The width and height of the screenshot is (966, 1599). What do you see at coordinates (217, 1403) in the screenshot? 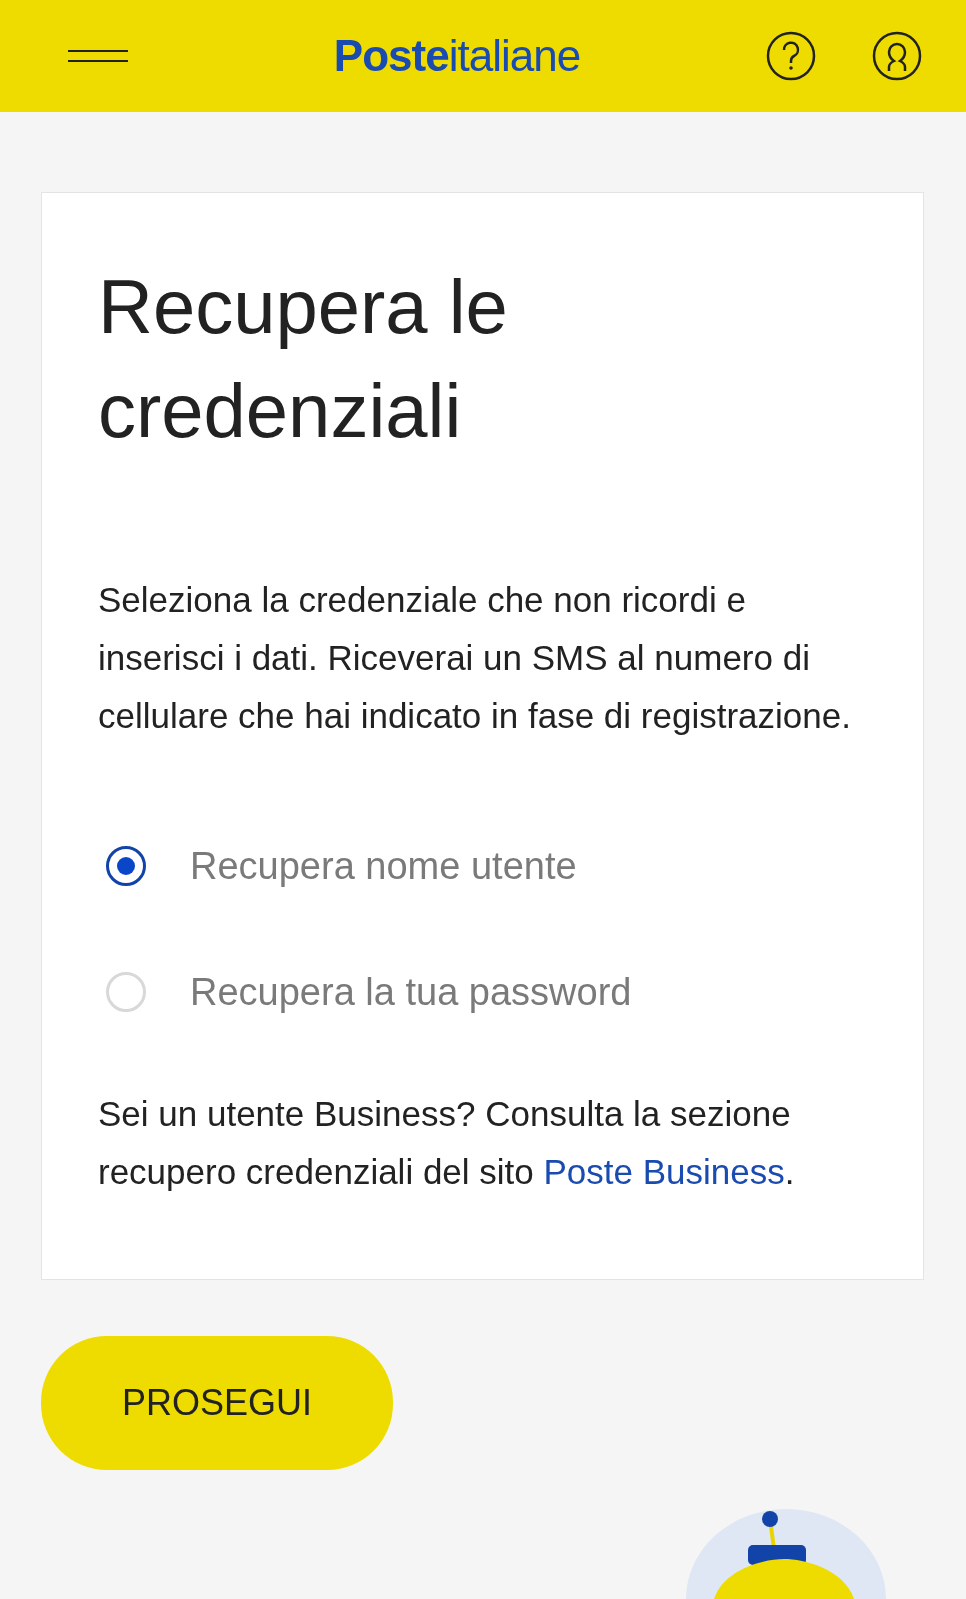
I see `continue-button: PROSEGUI` at bounding box center [217, 1403].